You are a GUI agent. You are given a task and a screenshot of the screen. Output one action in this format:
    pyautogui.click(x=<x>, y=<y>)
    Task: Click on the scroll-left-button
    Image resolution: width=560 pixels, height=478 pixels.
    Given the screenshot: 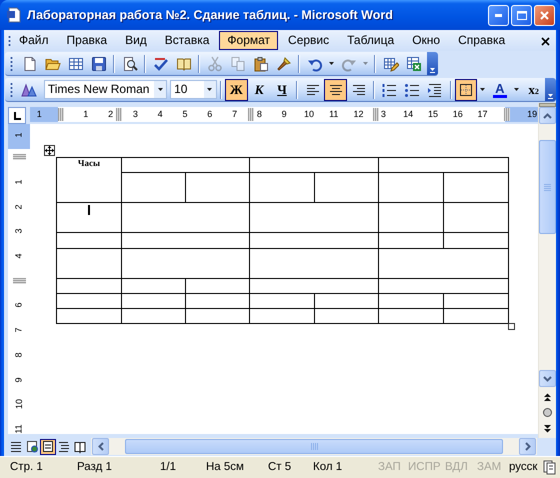 What is the action you would take?
    pyautogui.click(x=100, y=446)
    